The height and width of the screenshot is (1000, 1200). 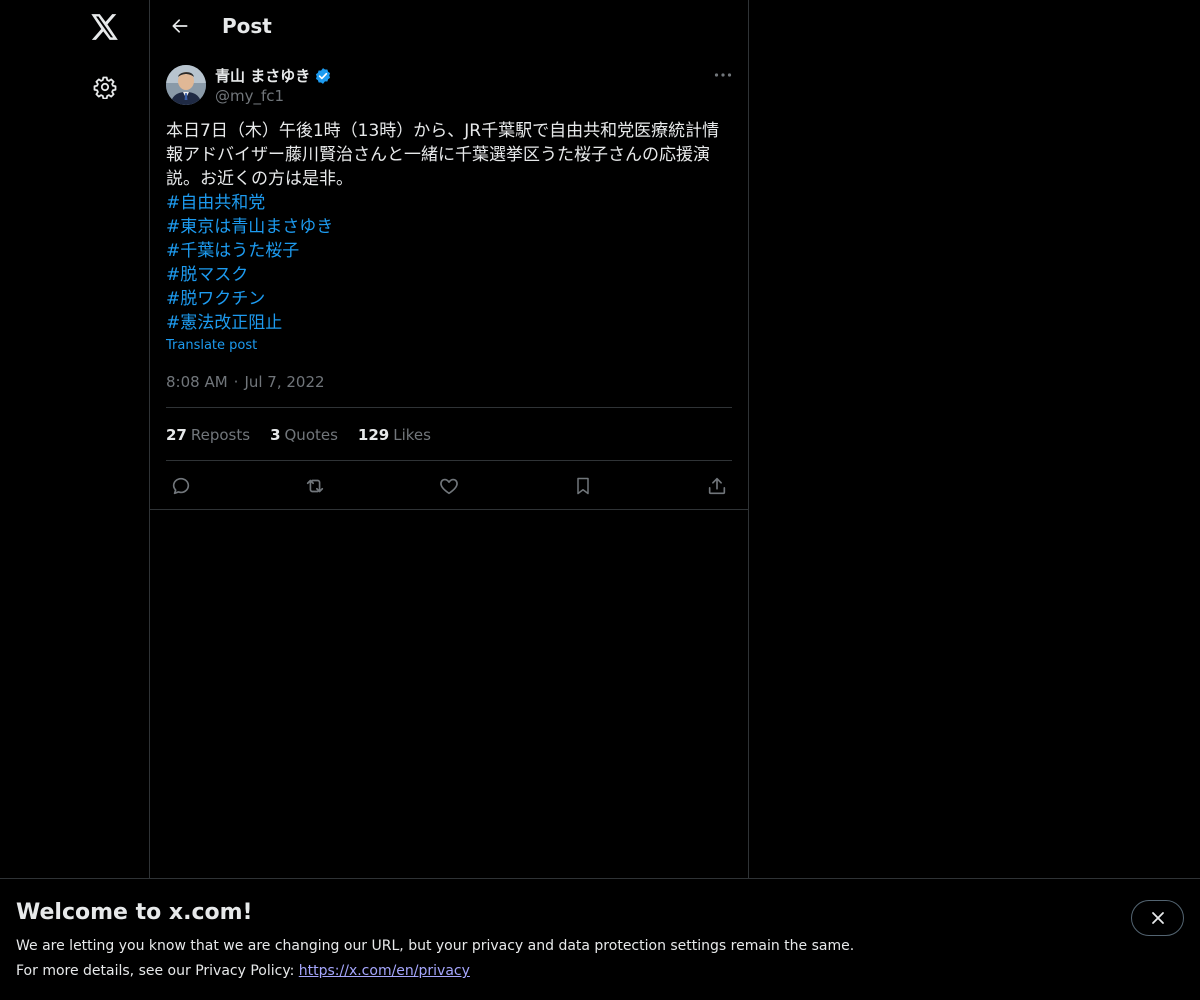 I want to click on quotes-label: Quotes, so click(x=311, y=435).